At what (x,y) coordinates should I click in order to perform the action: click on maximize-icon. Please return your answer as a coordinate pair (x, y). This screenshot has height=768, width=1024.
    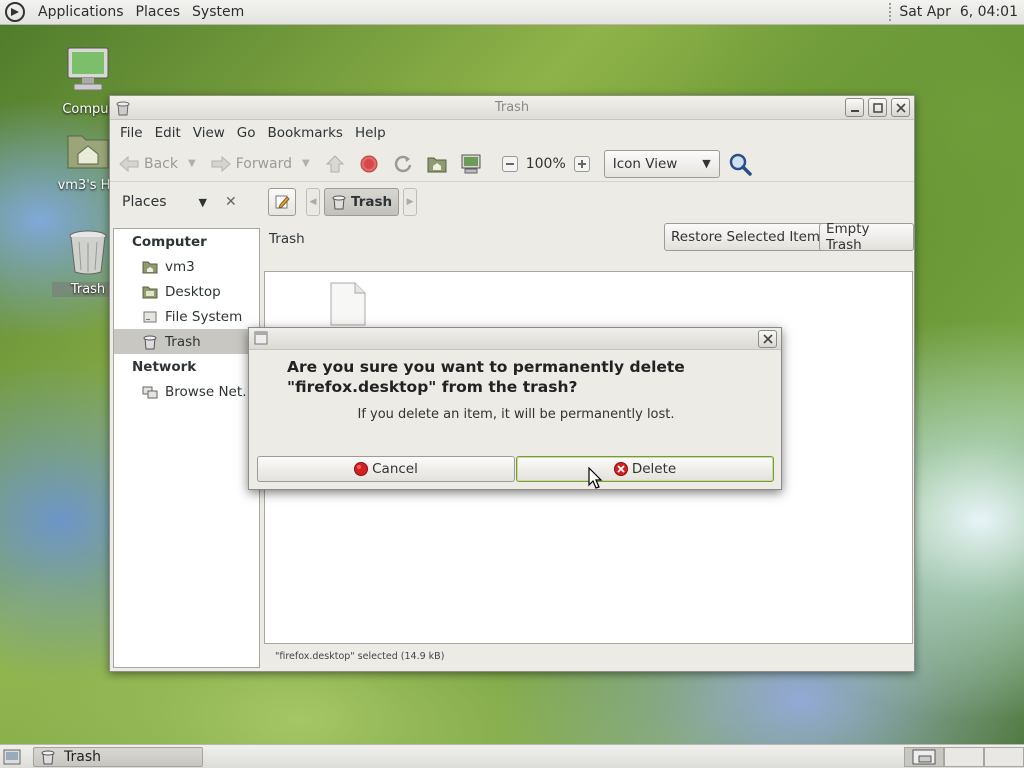
    Looking at the image, I should click on (877, 107).